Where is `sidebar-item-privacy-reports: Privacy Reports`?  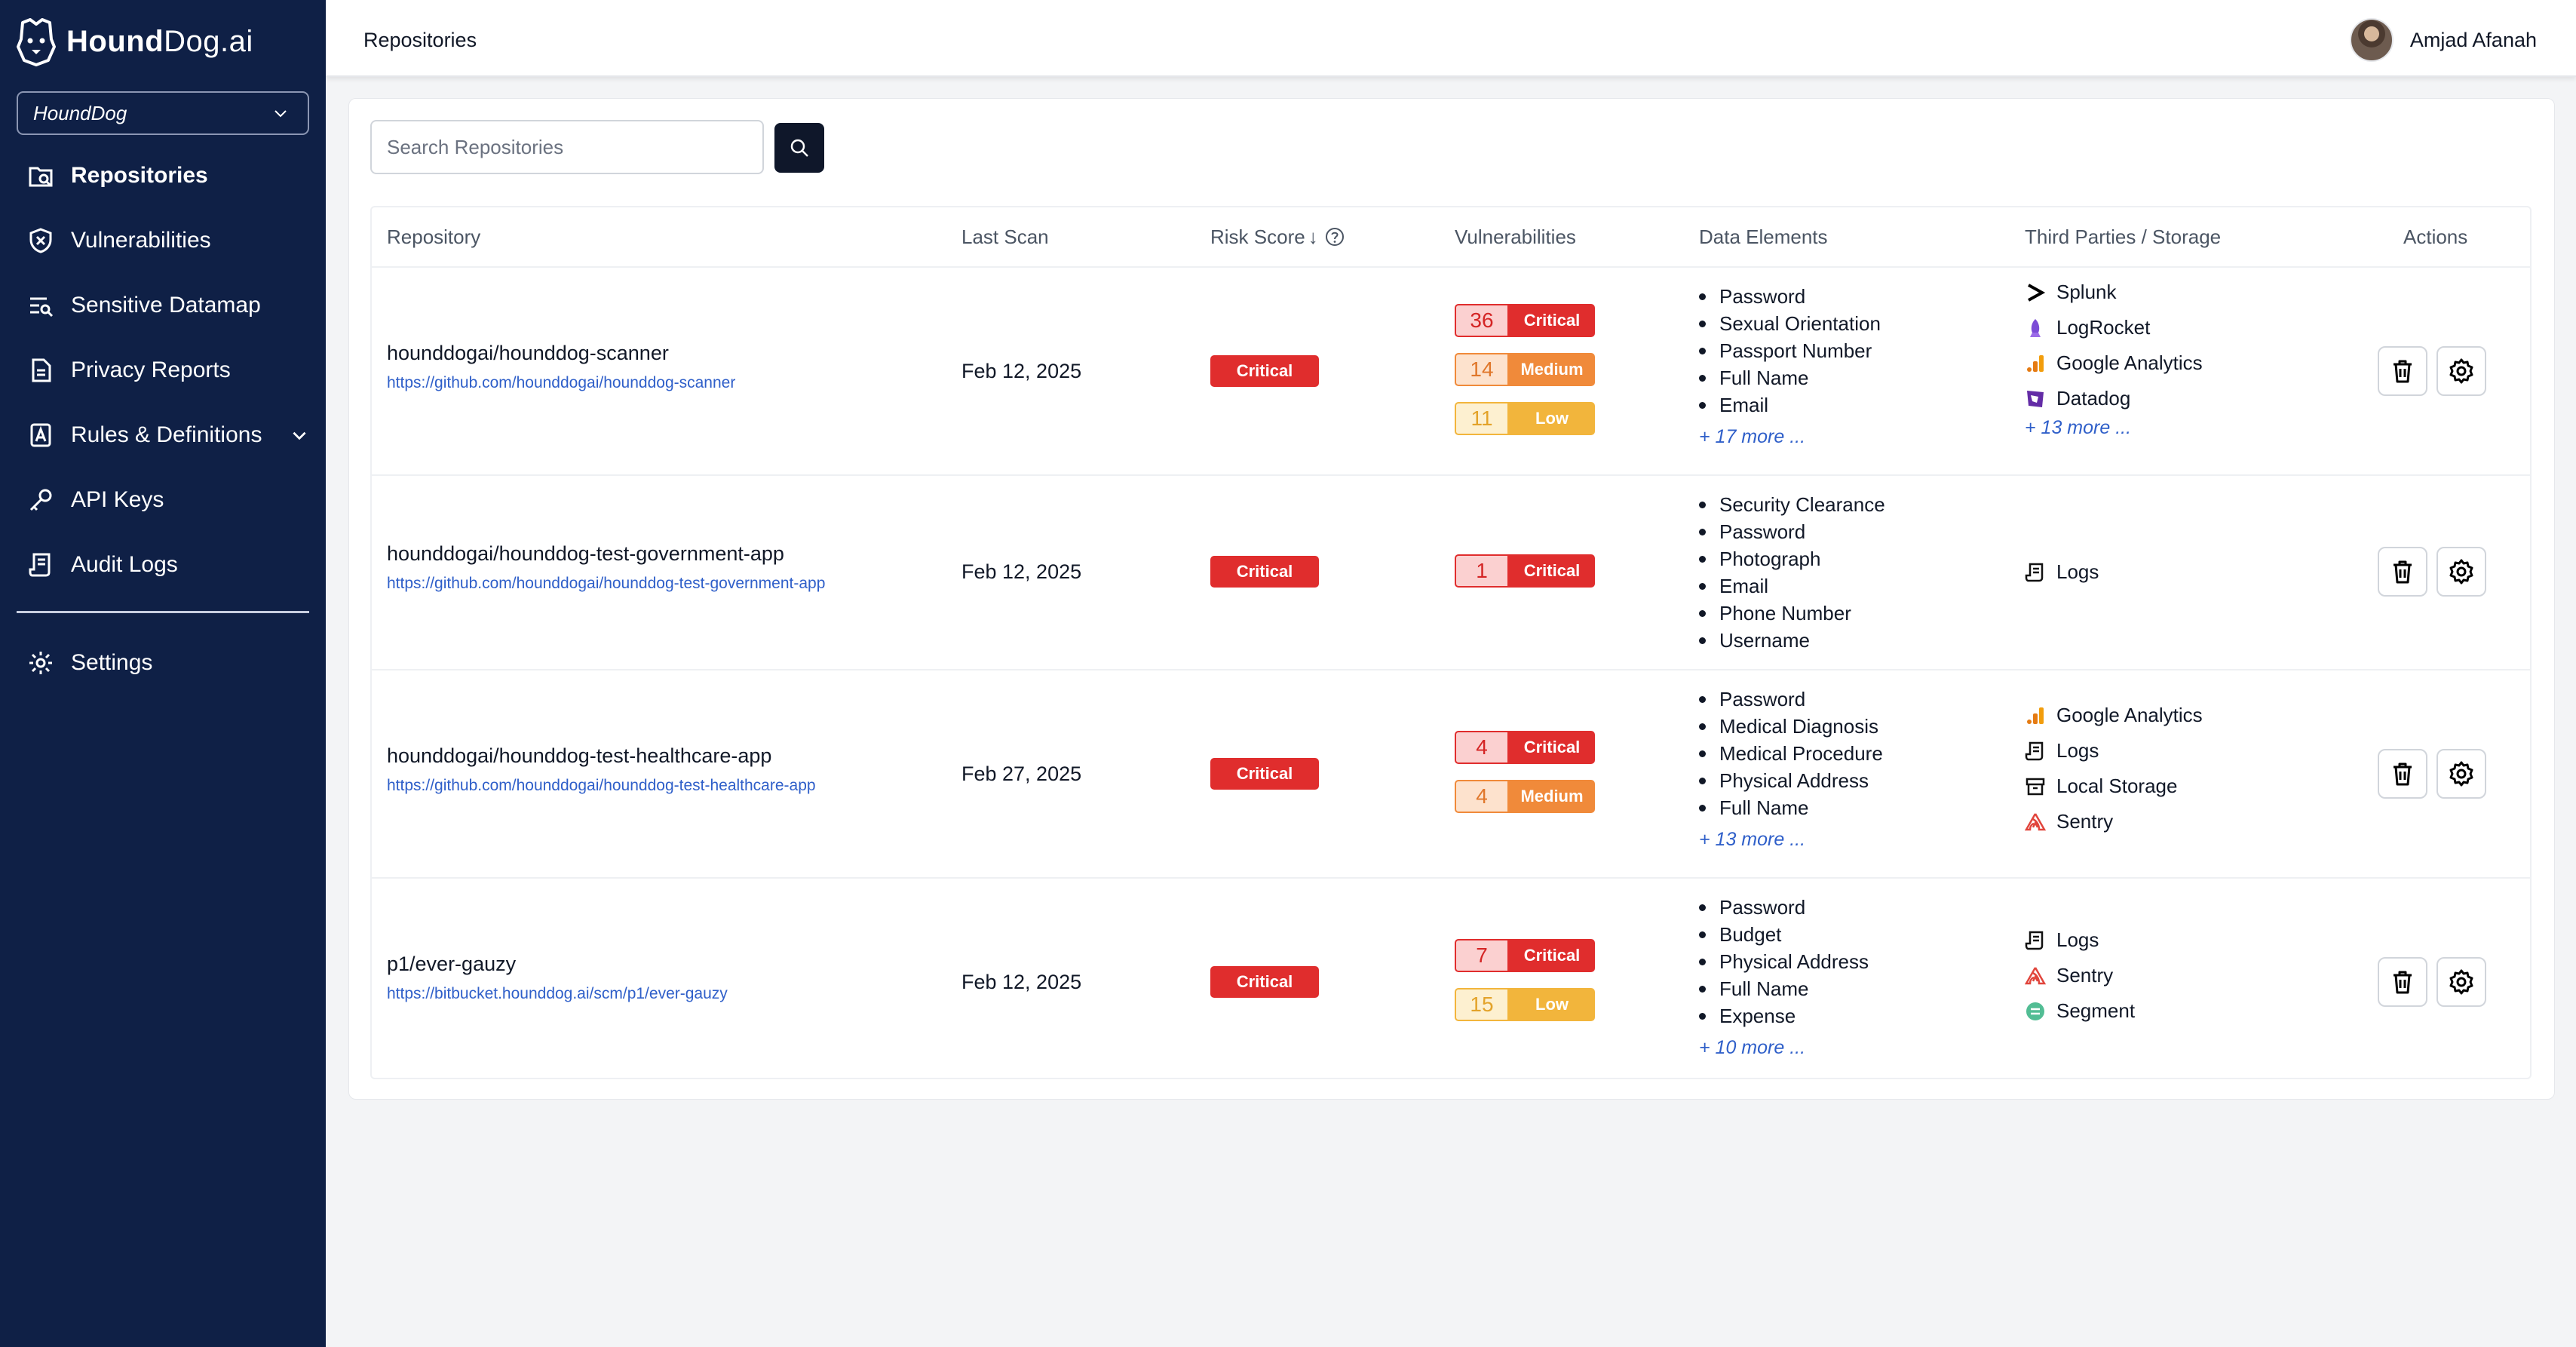
sidebar-item-privacy-reports: Privacy Reports is located at coordinates (163, 370).